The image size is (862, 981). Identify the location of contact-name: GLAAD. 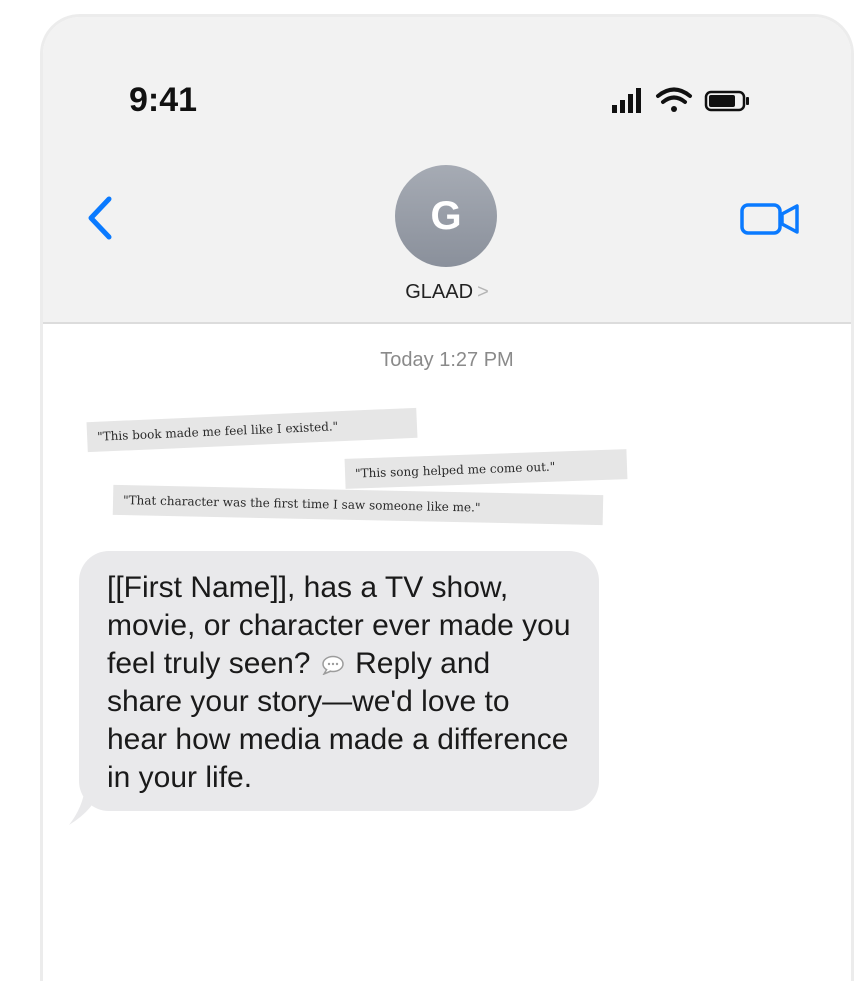
(439, 292).